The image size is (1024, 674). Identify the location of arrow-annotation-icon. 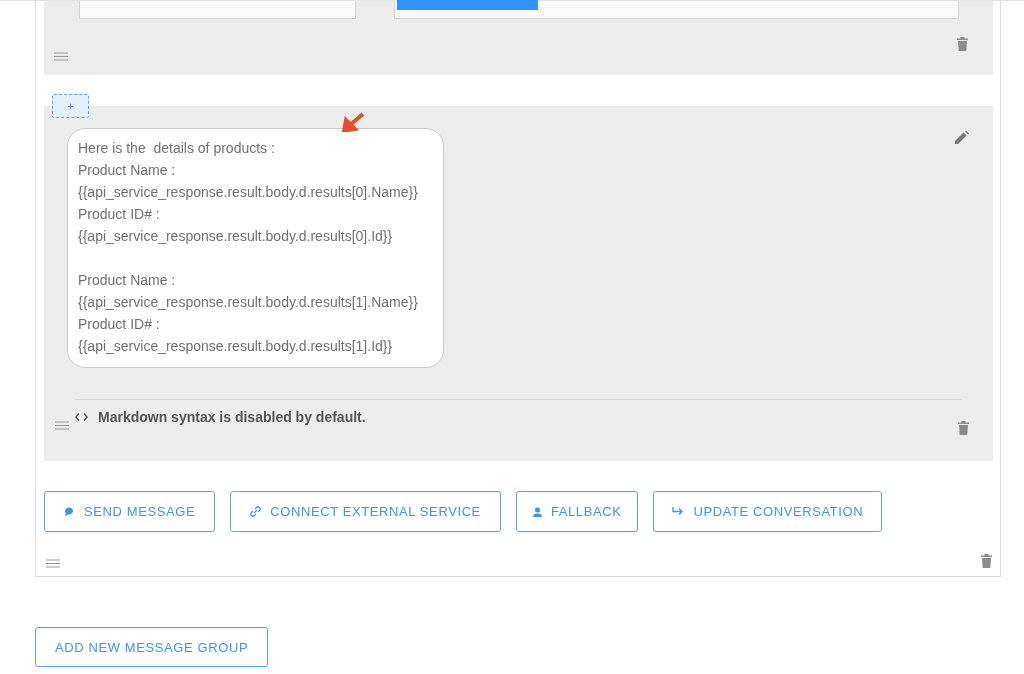
(353, 122).